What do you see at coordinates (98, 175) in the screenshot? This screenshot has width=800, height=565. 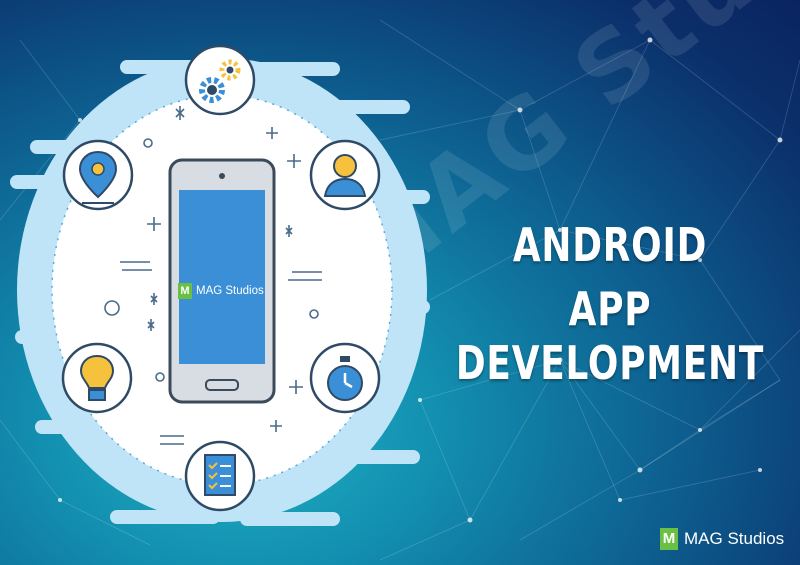 I see `location-pin-icon` at bounding box center [98, 175].